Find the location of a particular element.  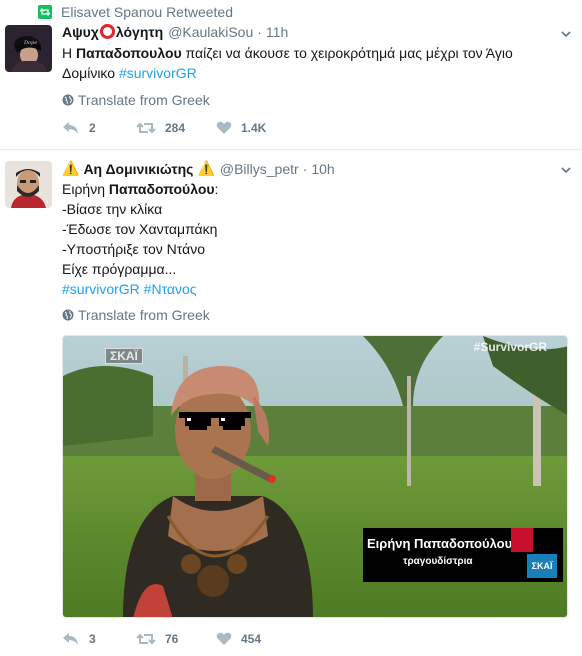

retweet-button: 284 is located at coordinates (176, 128).